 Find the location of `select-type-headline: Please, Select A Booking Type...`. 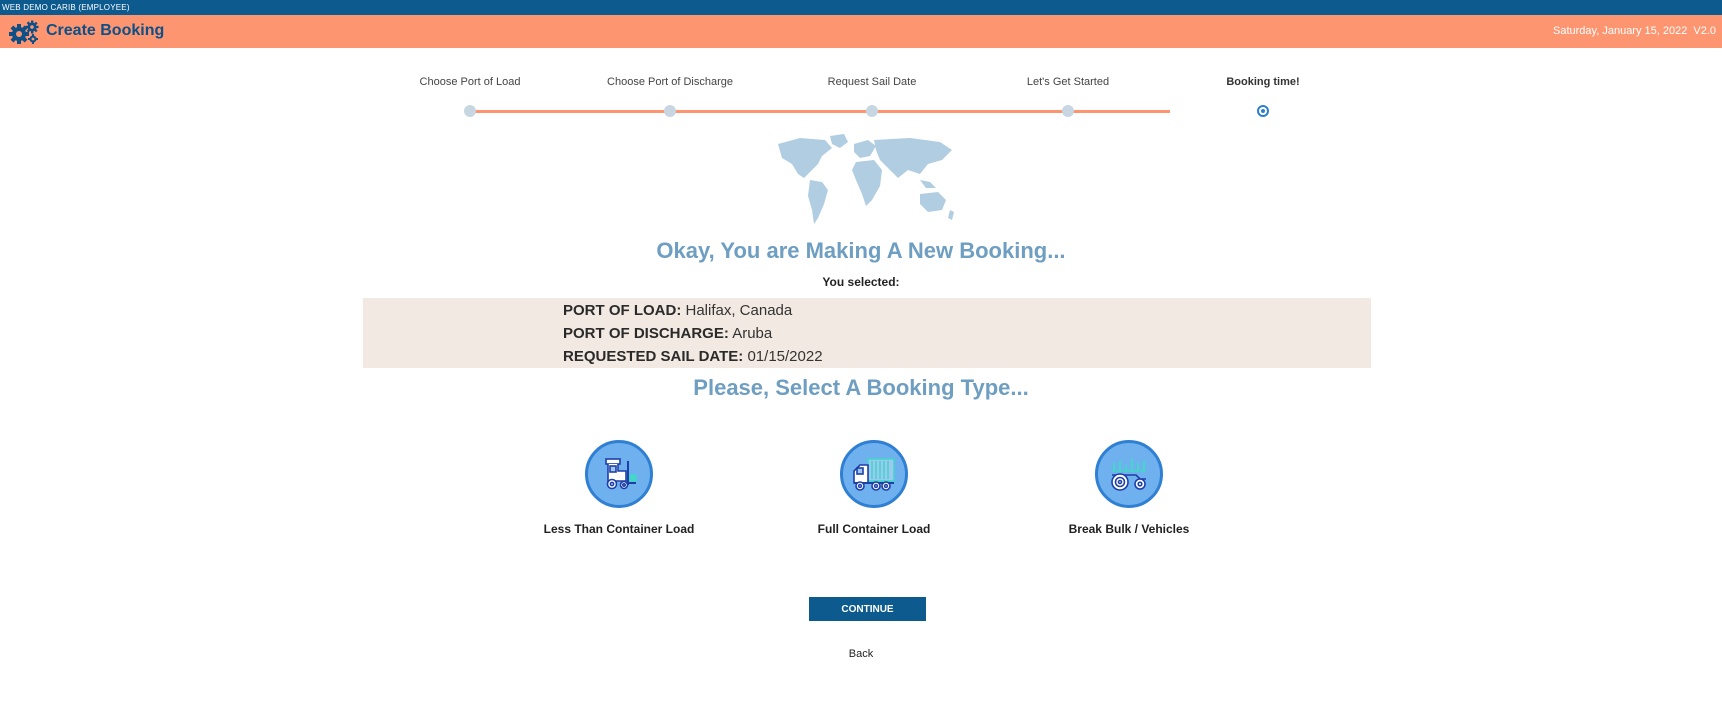

select-type-headline: Please, Select A Booking Type... is located at coordinates (861, 387).